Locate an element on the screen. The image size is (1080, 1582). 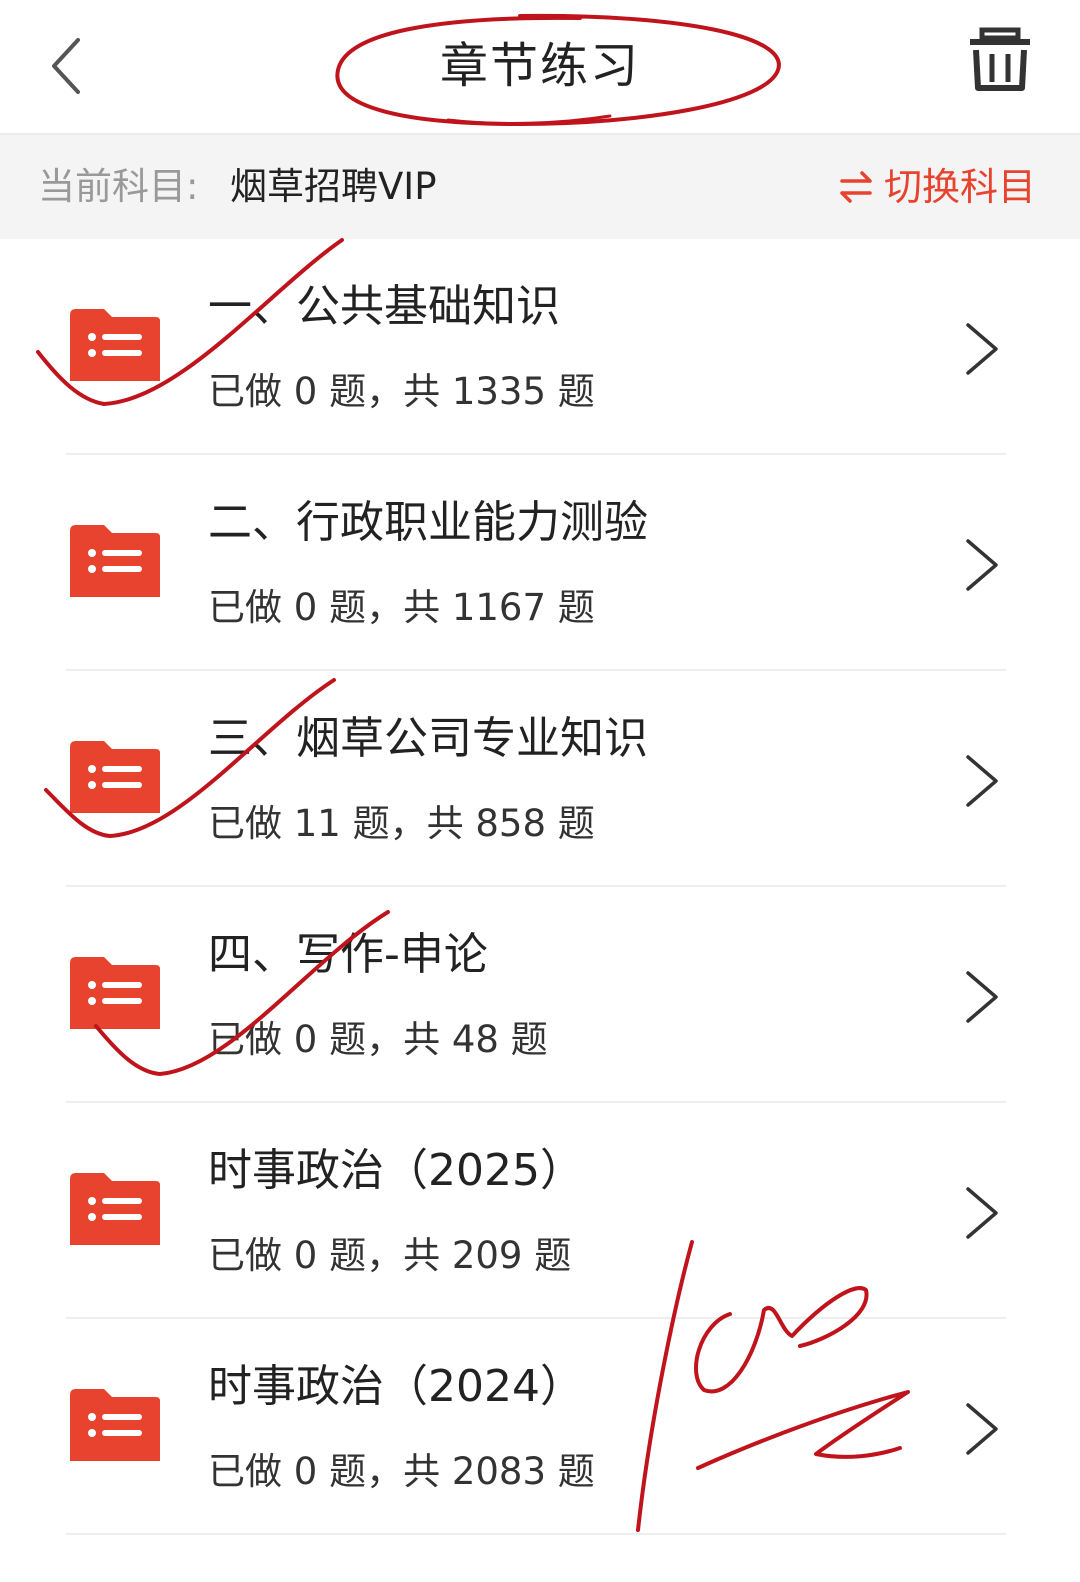
chapter-item: 四、写作-申论 已做 0 题，共 48 题 is located at coordinates (540, 995).